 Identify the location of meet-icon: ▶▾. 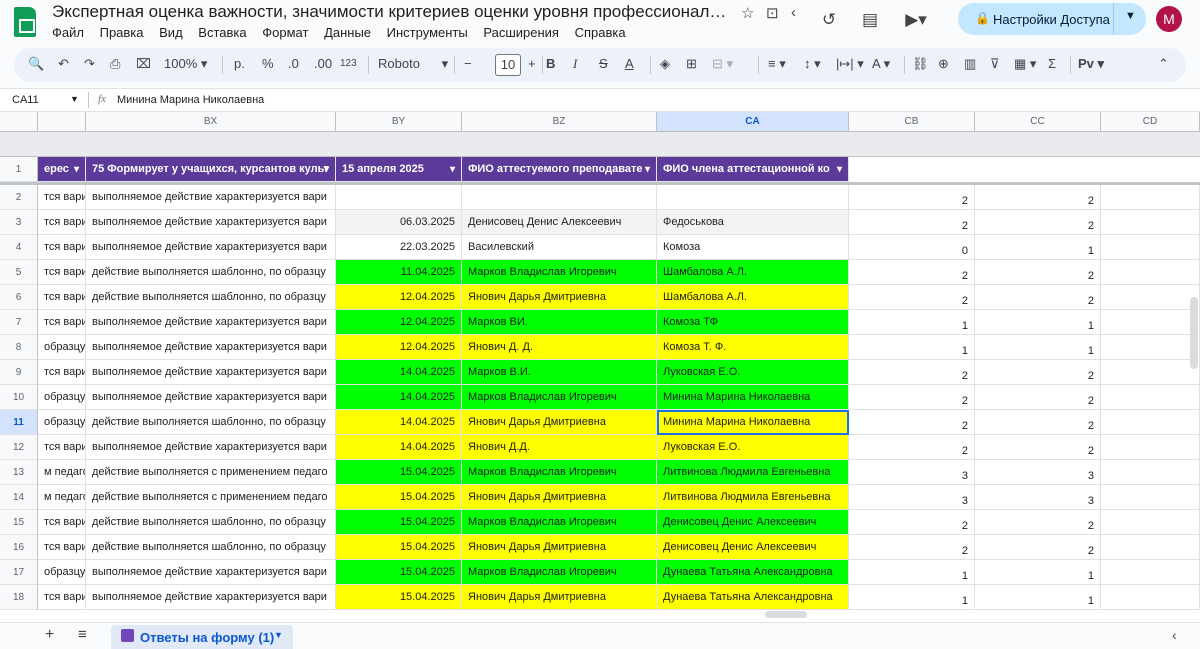
(916, 20).